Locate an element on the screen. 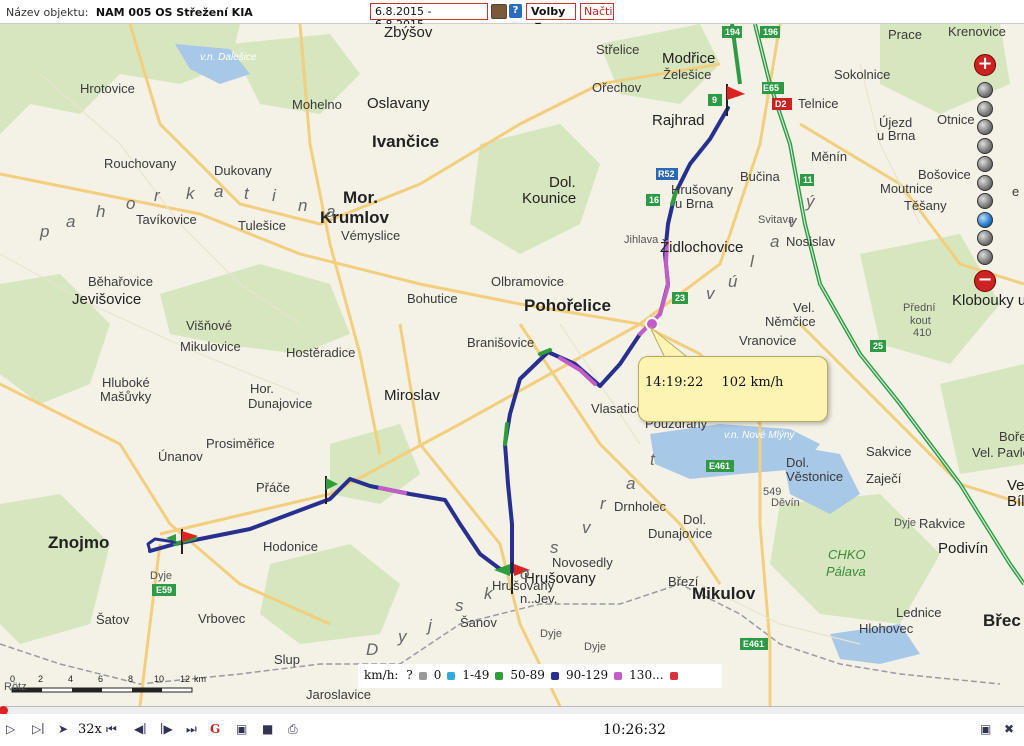  legend-label: ? is located at coordinates (409, 675).